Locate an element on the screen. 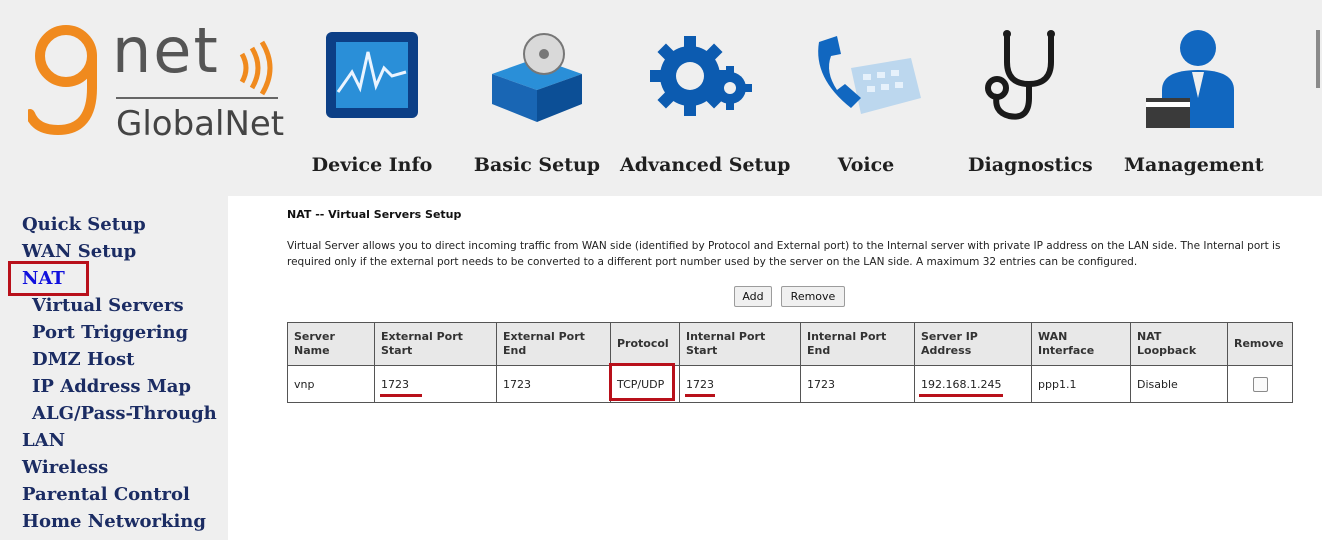 This screenshot has height=540, width=1322. cell-wan-interface: ppp1.1 is located at coordinates (1081, 384).